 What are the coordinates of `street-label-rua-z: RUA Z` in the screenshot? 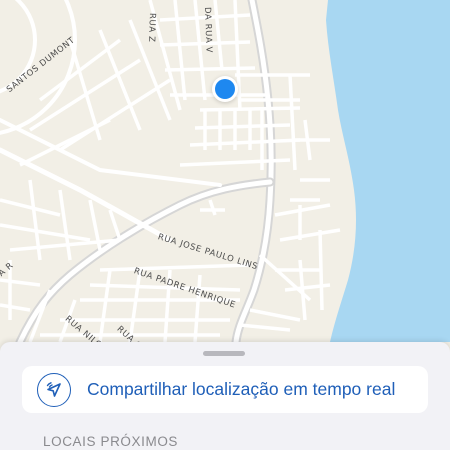 It's located at (151, 27).